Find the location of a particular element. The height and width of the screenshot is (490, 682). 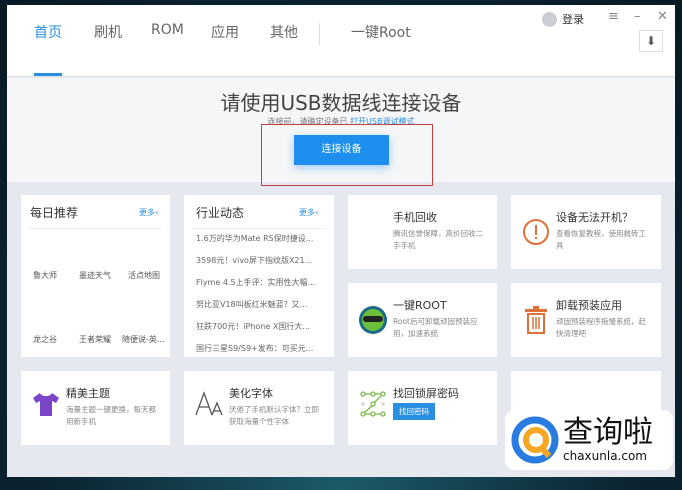

themes-card: 精美主题 海量主题一键更换，每天都用新手机 is located at coordinates (95, 408).